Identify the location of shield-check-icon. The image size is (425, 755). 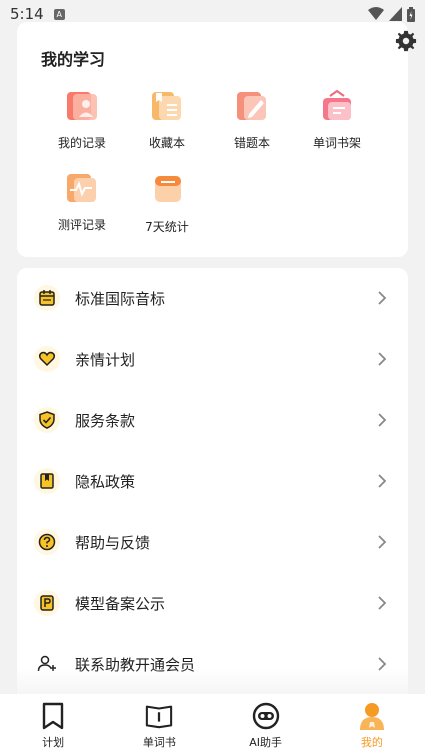
(47, 420).